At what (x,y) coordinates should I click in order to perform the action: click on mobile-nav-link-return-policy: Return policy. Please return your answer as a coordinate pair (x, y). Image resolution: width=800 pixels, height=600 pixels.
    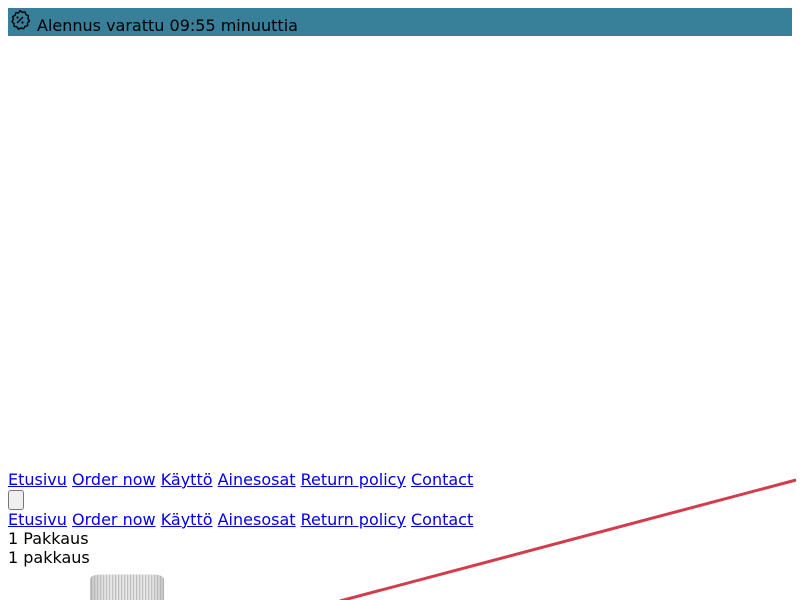
    Looking at the image, I should click on (353, 519).